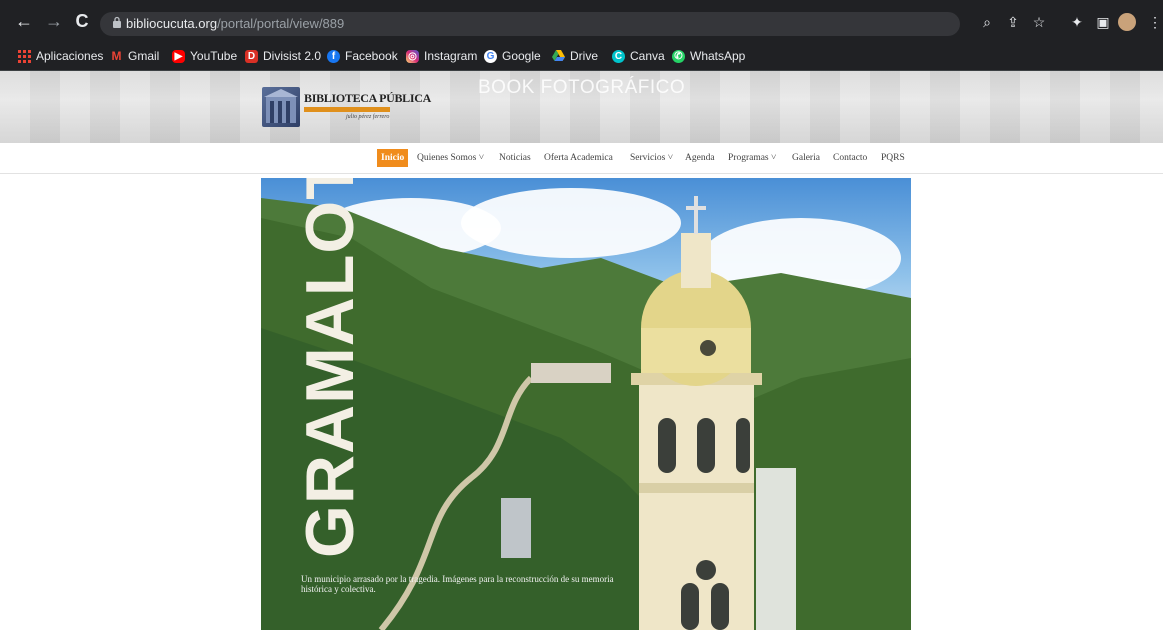 Image resolution: width=1163 pixels, height=635 pixels. I want to click on nav-galeria: Galeria, so click(806, 158).